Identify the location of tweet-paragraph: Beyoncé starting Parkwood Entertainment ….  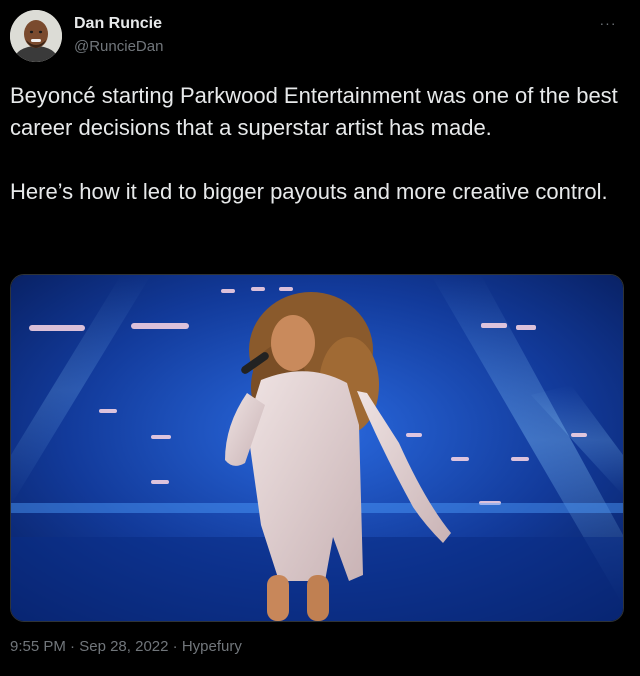
(314, 111).